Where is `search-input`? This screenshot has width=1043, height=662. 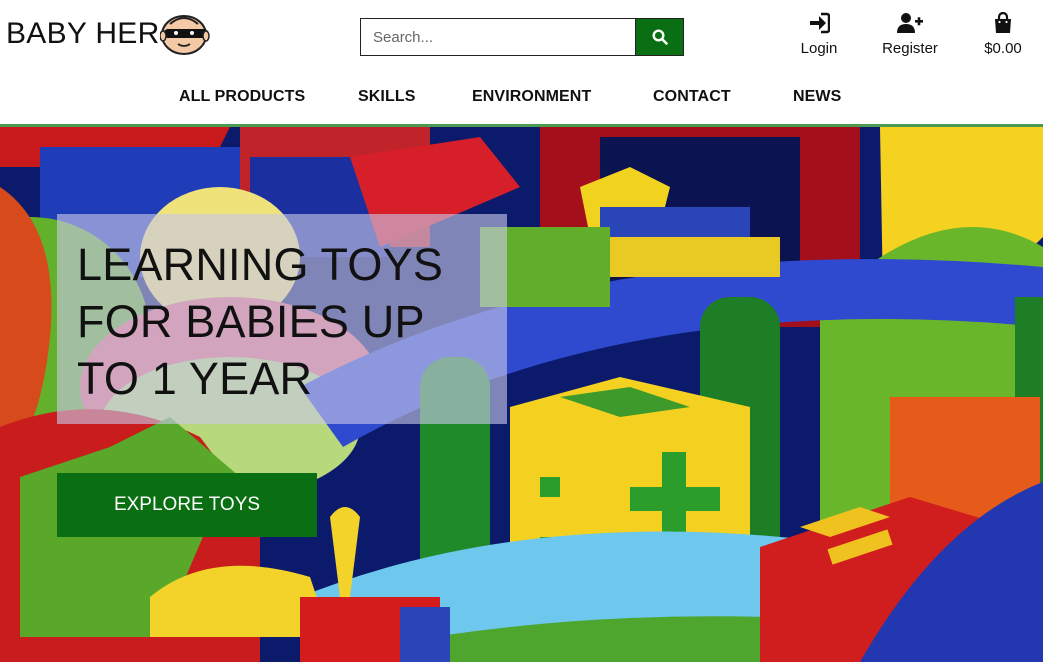 search-input is located at coordinates (497, 37).